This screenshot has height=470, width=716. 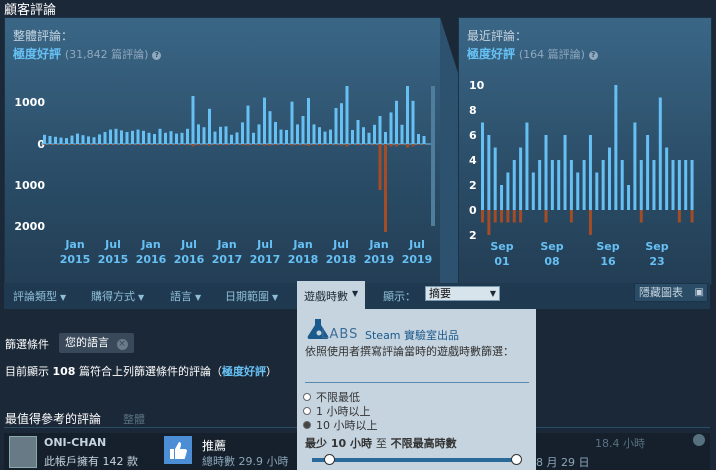 What do you see at coordinates (185, 296) in the screenshot?
I see `language-filter: 語言 ▼` at bounding box center [185, 296].